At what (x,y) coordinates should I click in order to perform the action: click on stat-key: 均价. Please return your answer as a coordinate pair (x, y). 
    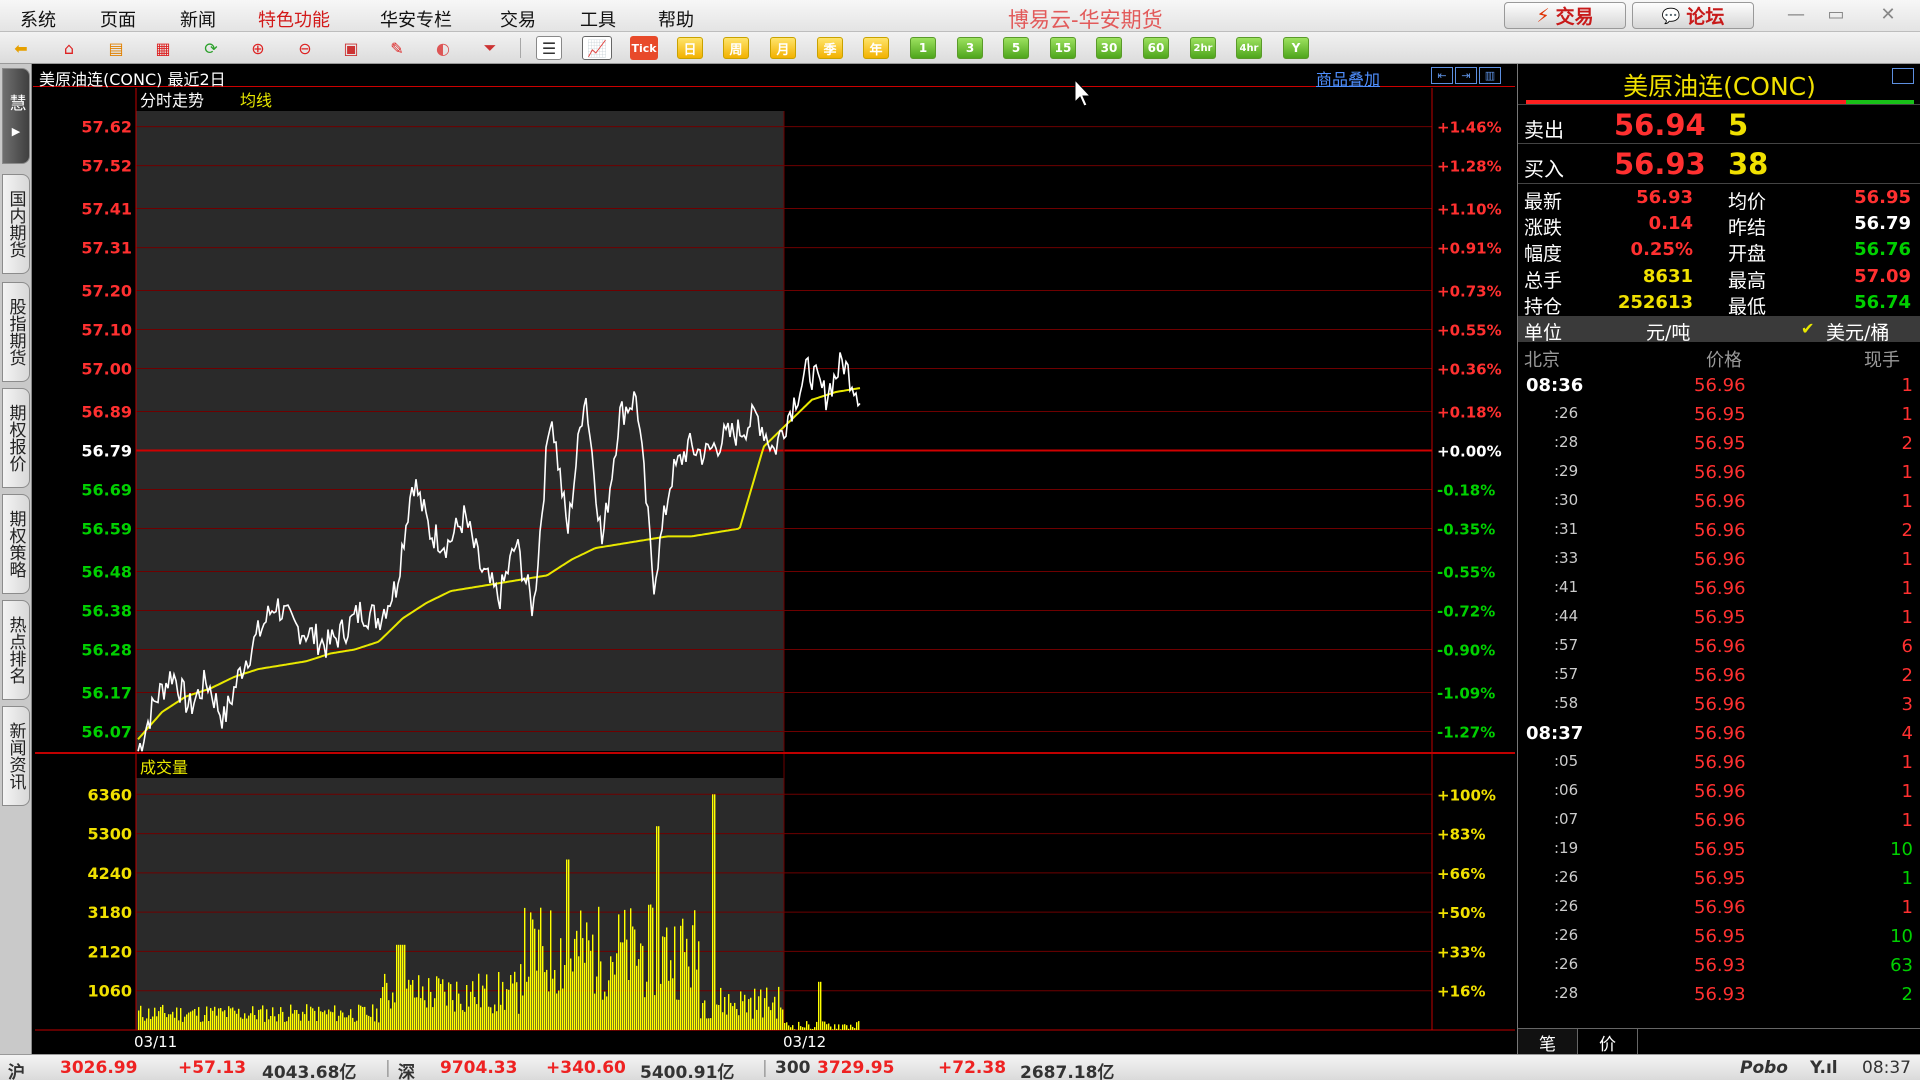
    Looking at the image, I should click on (1747, 202).